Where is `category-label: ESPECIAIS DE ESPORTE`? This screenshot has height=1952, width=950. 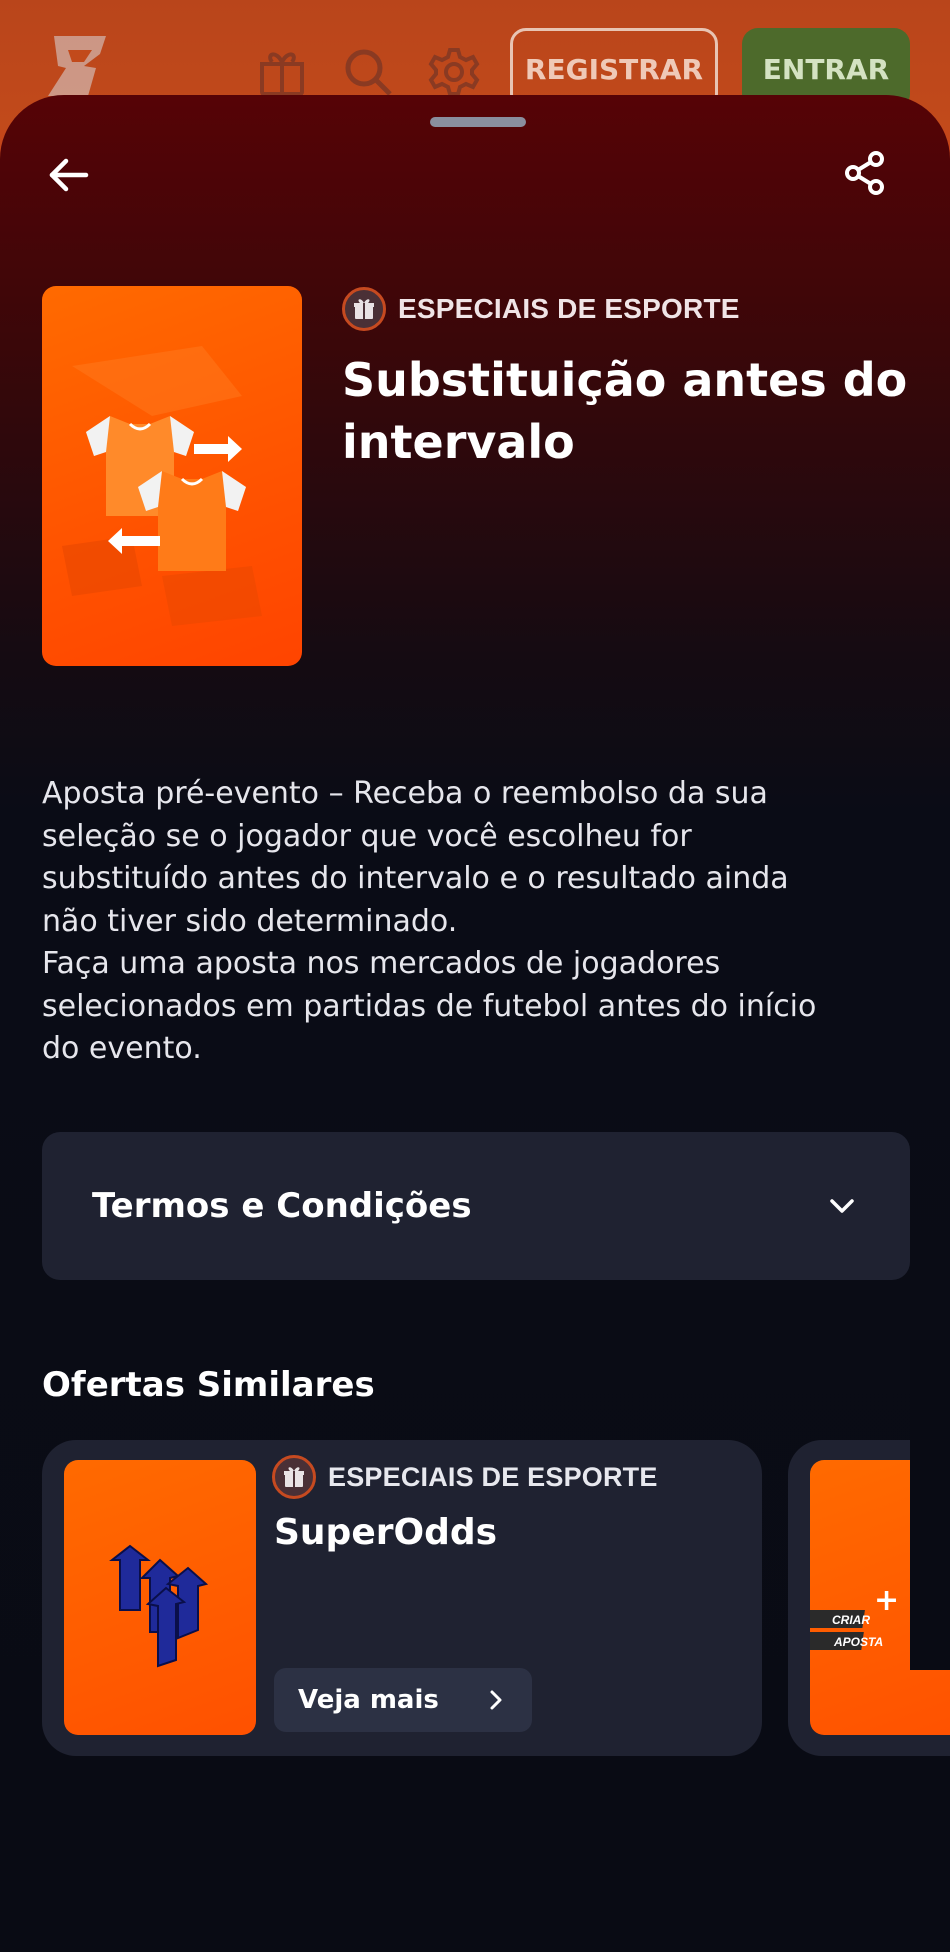
category-label: ESPECIAIS DE ESPORTE is located at coordinates (569, 308).